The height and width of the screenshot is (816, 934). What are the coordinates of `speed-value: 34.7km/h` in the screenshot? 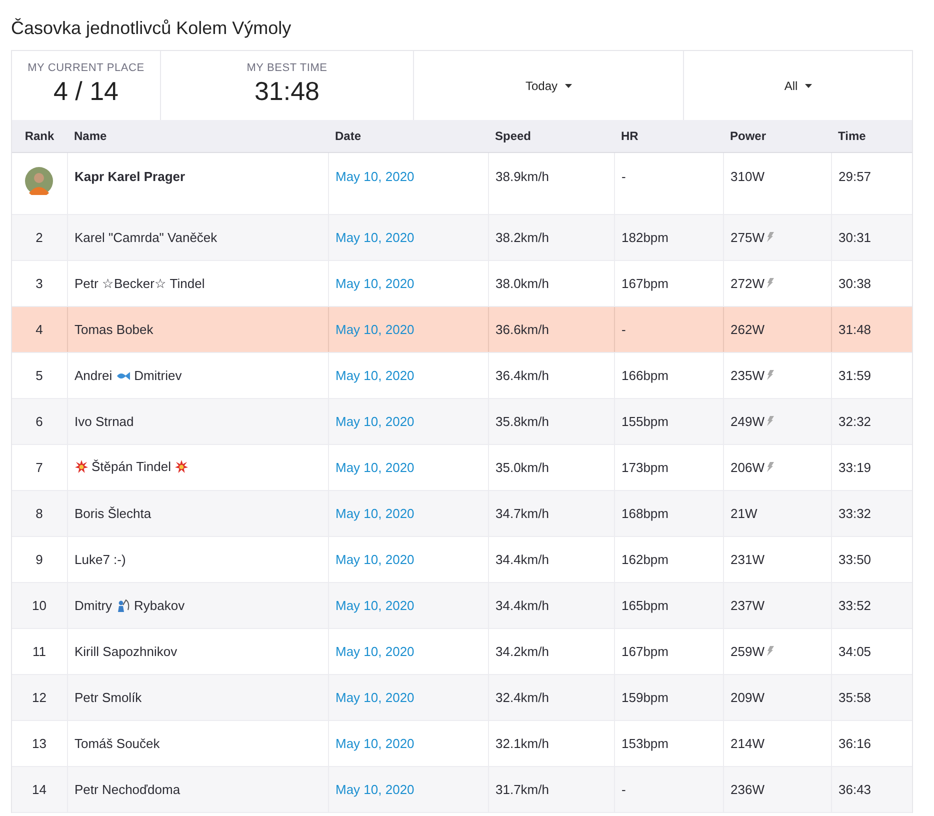 It's located at (522, 513).